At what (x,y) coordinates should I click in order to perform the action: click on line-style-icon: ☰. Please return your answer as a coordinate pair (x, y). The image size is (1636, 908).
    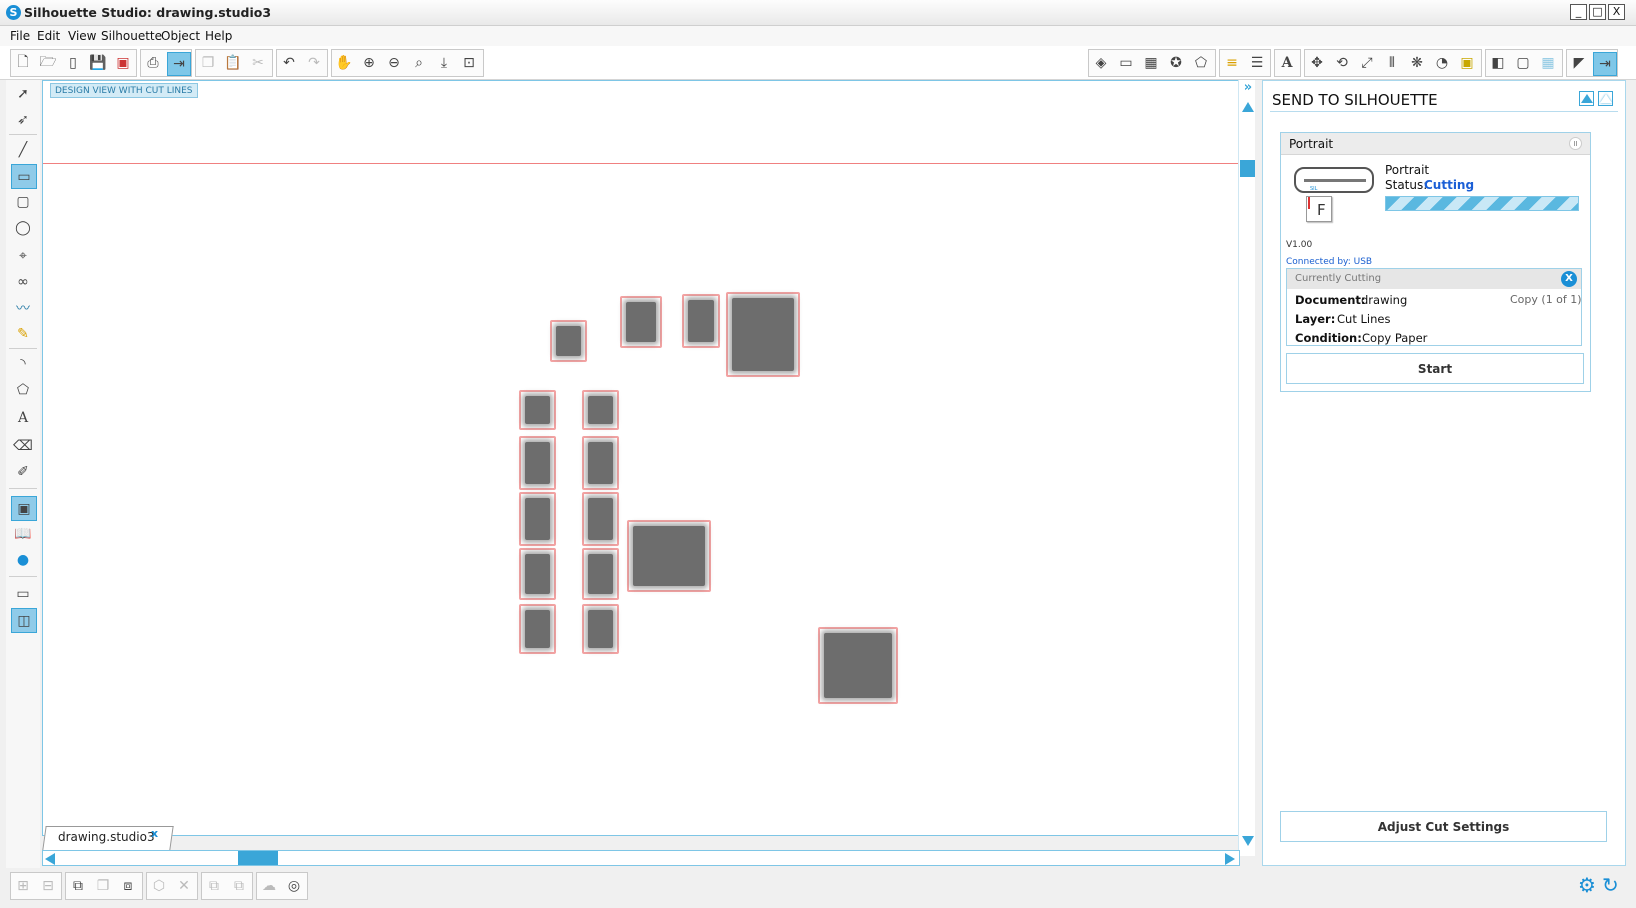
    Looking at the image, I should click on (1257, 63).